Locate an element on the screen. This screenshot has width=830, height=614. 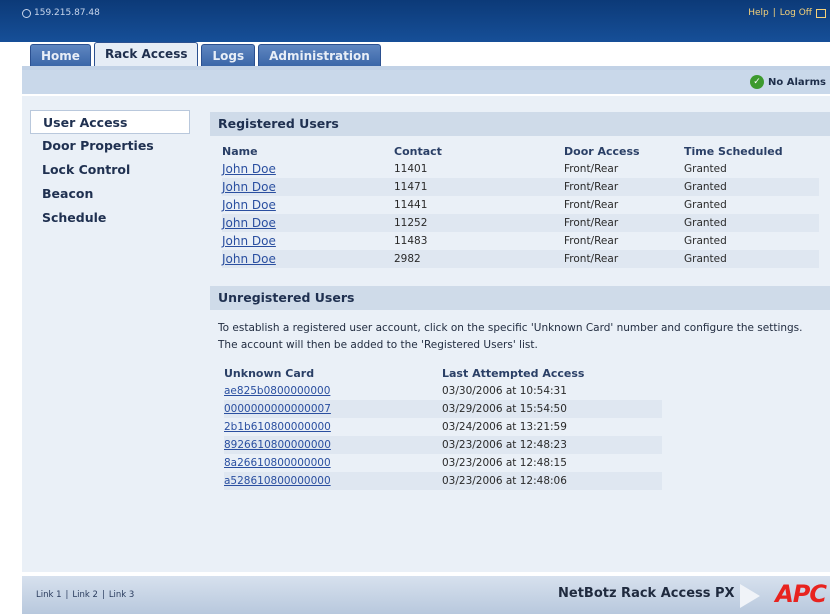
table-row: 2b1b610800000000 03/24/2006 at 13:21:59 is located at coordinates (443, 427).